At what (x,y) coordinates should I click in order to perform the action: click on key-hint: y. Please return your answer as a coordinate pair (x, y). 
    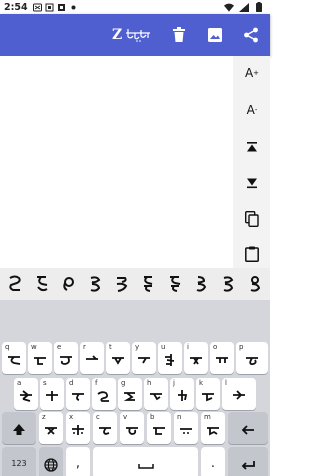
    Looking at the image, I should click on (137, 347).